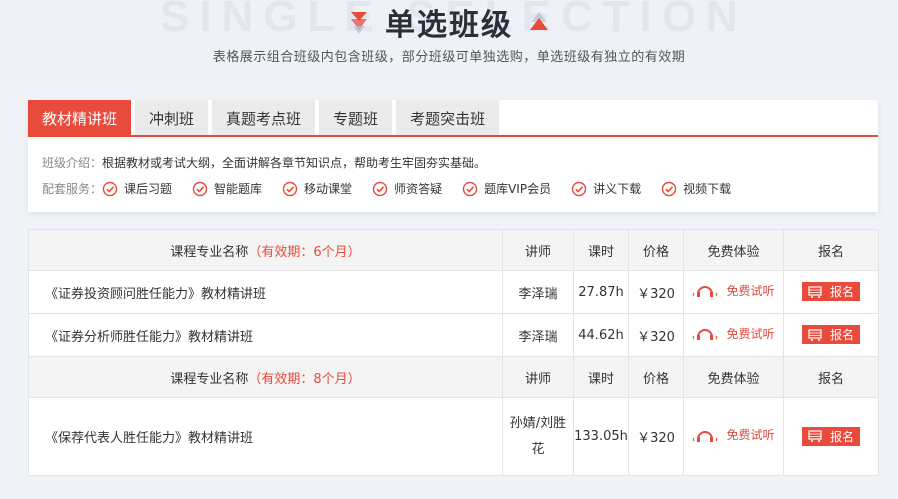 This screenshot has height=499, width=898. What do you see at coordinates (359, 23) in the screenshot?
I see `down-arrow-icon` at bounding box center [359, 23].